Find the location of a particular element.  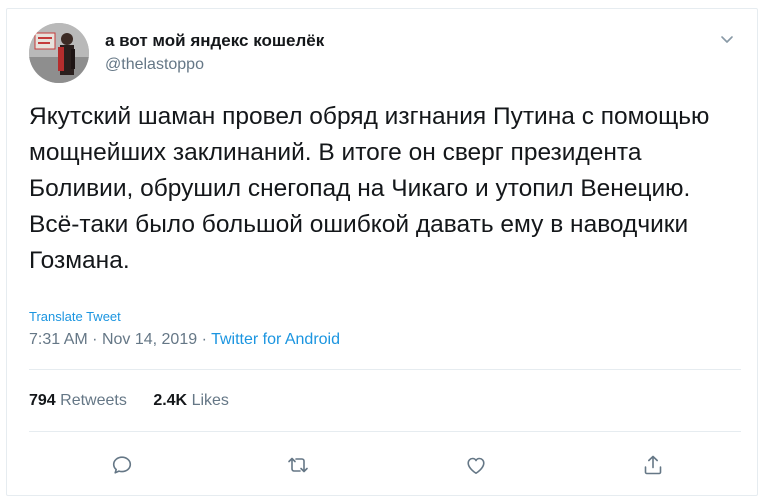

retweet-icon is located at coordinates (298, 465).